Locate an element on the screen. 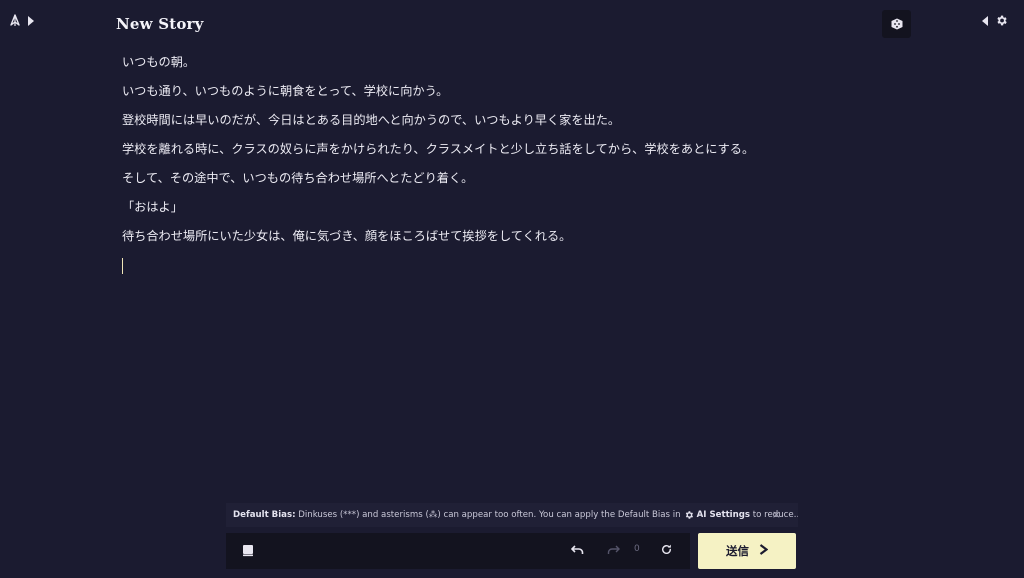  settings-gear-icon is located at coordinates (689, 515).